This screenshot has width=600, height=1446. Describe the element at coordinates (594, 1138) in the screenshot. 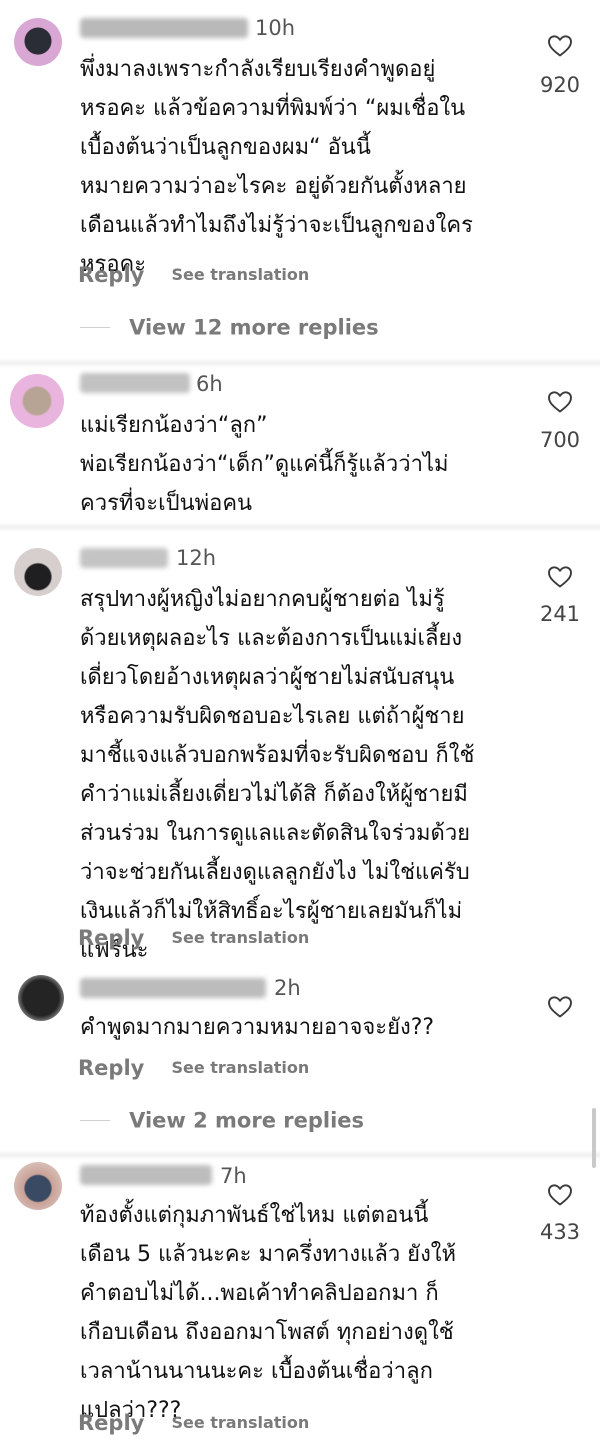

I see `scrollbar` at that location.